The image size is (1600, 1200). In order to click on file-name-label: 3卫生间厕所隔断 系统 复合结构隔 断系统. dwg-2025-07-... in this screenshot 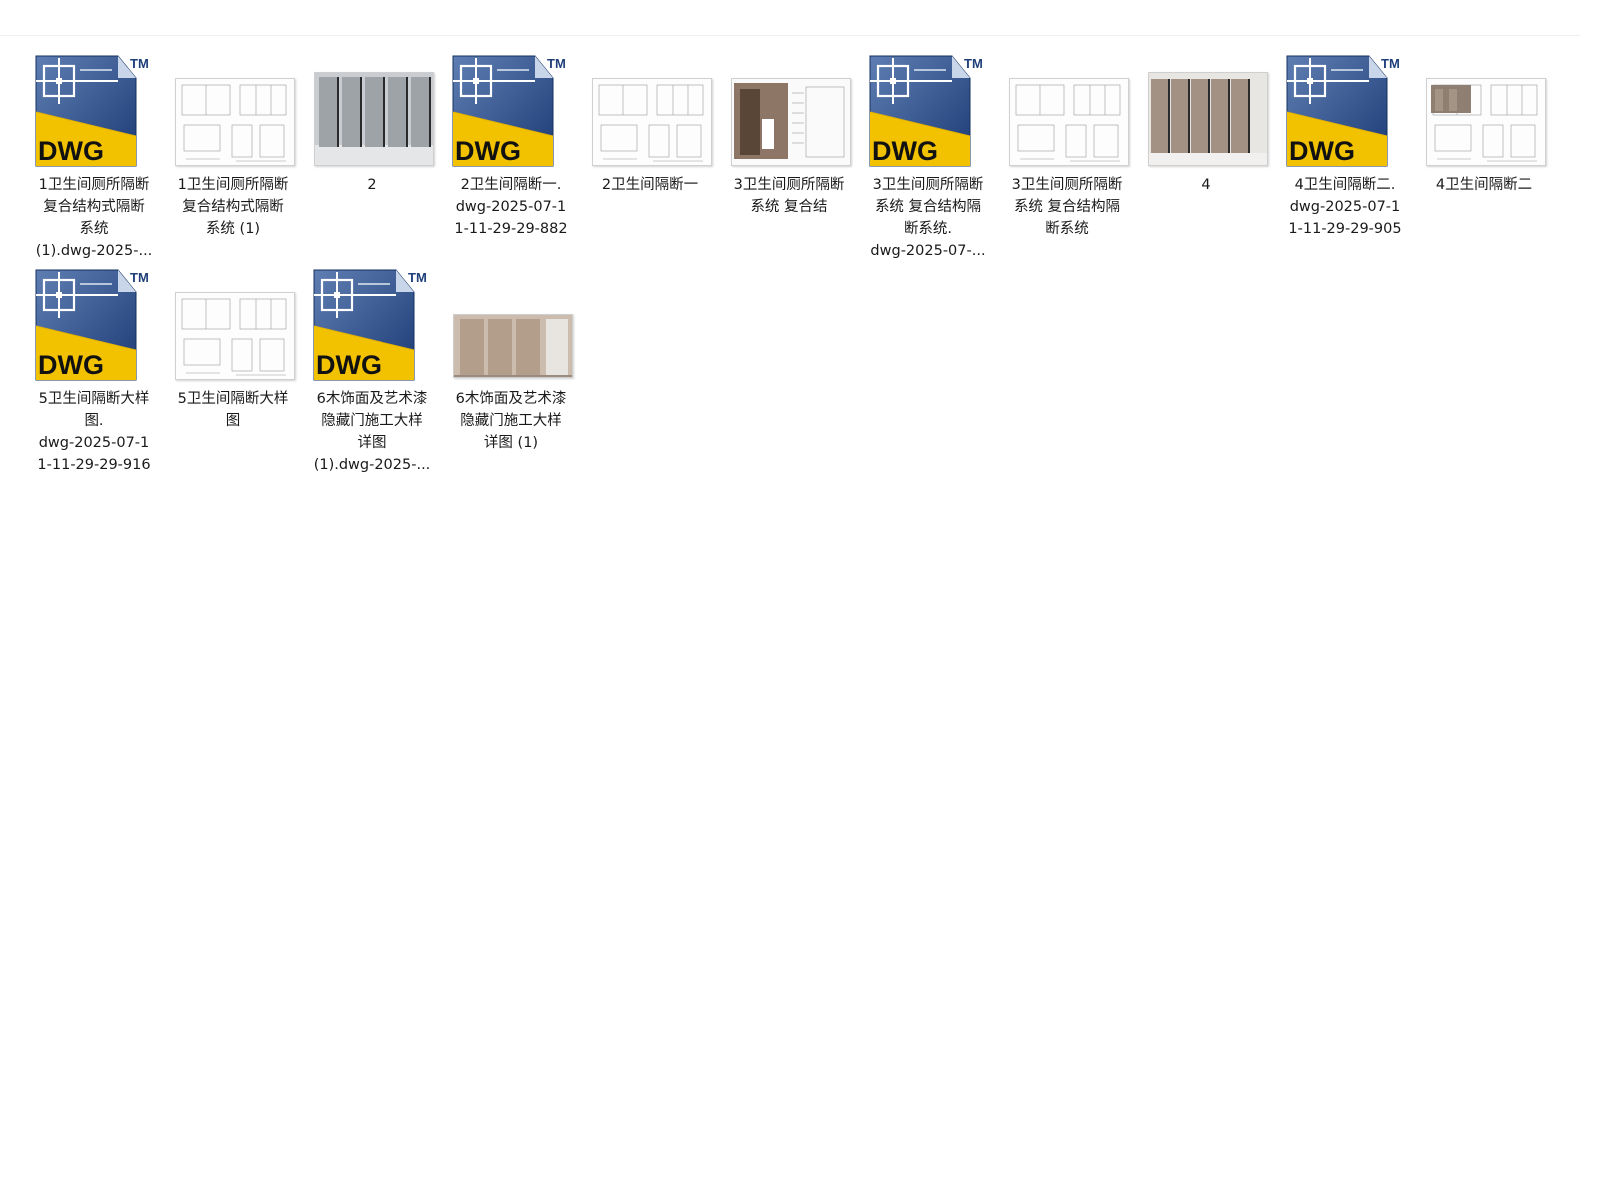, I will do `click(928, 218)`.